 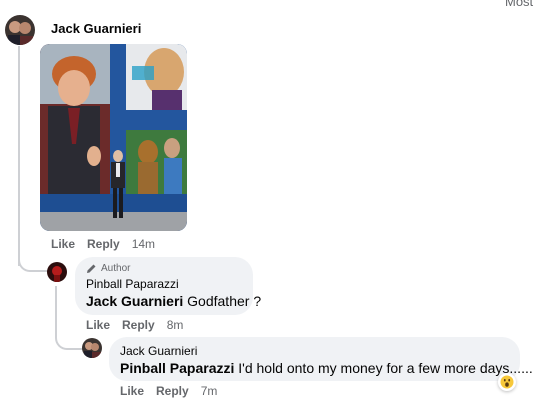 I want to click on wow-emoji-icon, so click(x=507, y=382).